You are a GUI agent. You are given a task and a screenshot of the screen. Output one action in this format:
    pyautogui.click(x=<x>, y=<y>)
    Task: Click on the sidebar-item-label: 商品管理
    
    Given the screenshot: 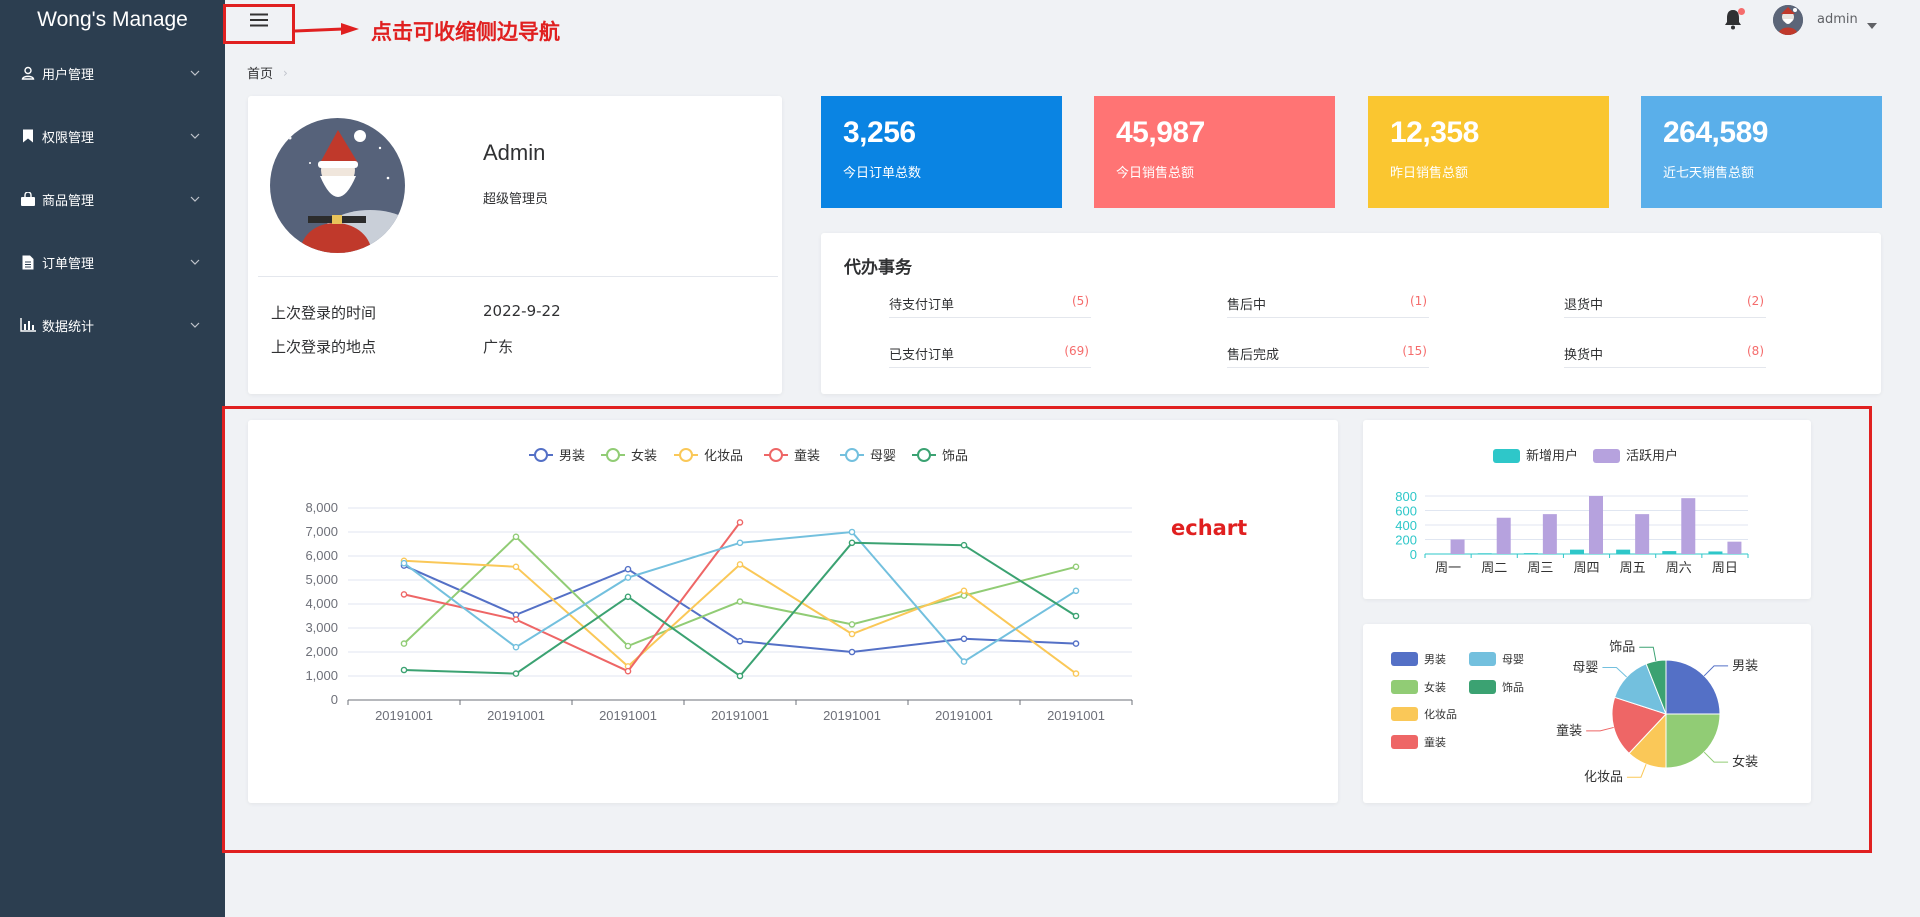 What is the action you would take?
    pyautogui.click(x=68, y=201)
    